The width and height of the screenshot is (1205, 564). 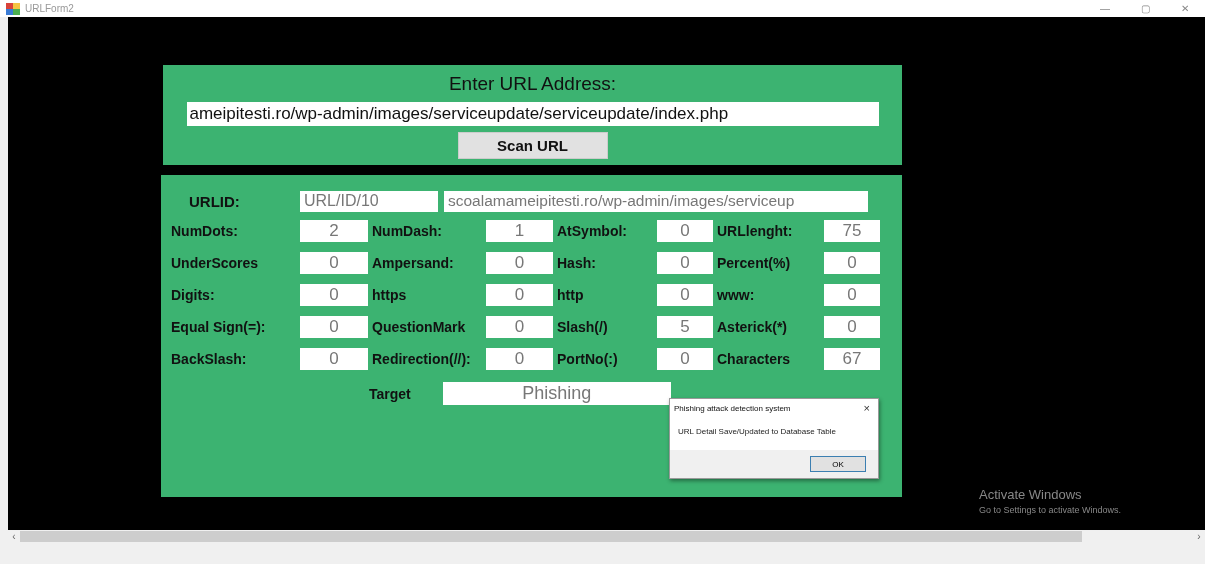 I want to click on urlid-field: URL/ID/10, so click(x=369, y=201).